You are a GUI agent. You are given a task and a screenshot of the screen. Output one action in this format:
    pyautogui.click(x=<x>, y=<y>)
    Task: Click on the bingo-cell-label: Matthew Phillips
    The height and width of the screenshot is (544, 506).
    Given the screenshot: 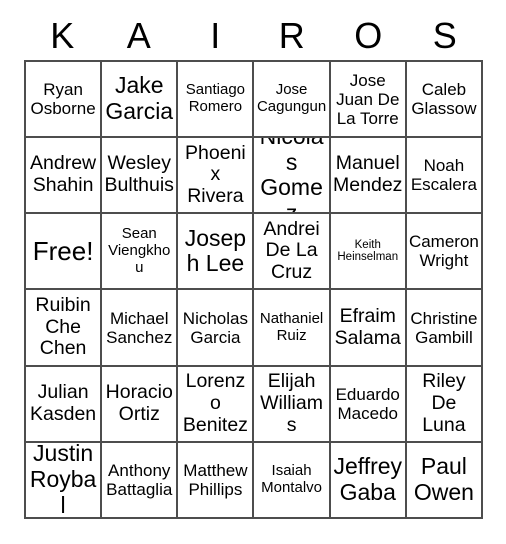 What is the action you would take?
    pyautogui.click(x=215, y=479)
    